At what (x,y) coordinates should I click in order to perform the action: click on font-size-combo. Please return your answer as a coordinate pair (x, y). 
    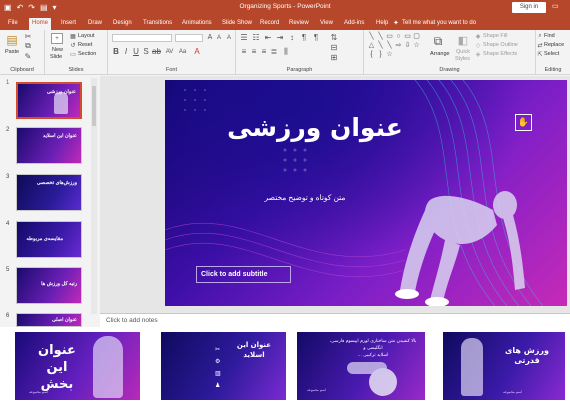
    Looking at the image, I should click on (189, 38).